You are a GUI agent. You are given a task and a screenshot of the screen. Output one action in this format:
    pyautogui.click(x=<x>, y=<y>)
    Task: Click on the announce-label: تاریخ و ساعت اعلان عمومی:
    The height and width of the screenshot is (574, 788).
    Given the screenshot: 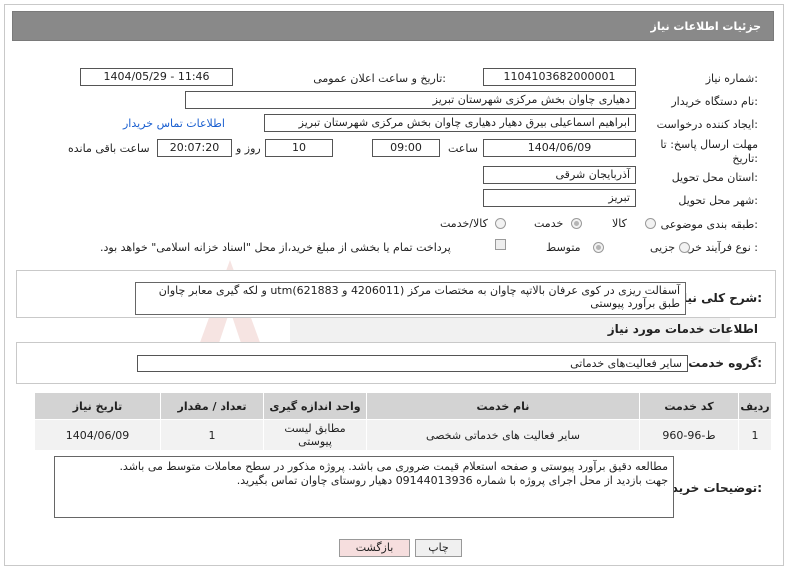 What is the action you would take?
    pyautogui.click(x=379, y=78)
    